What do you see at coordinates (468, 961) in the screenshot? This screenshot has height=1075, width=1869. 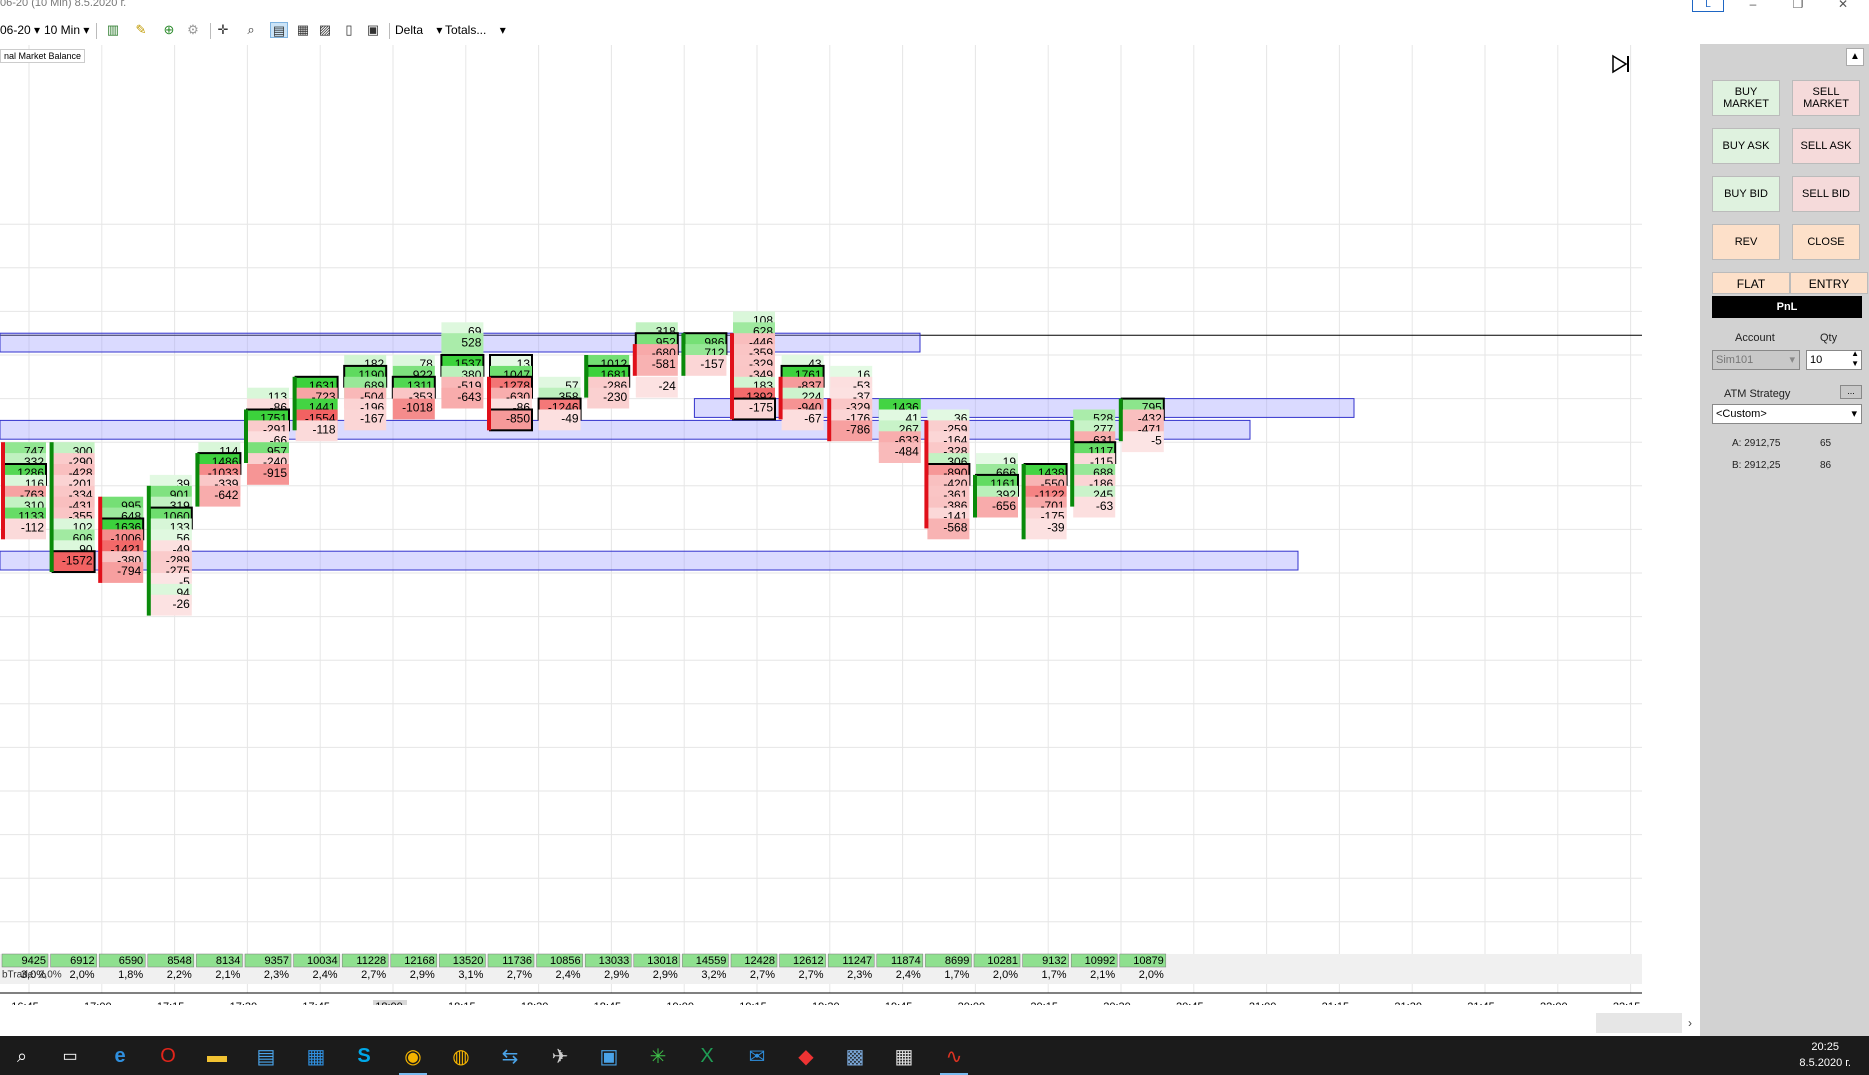 I see `volume-total: 13520` at bounding box center [468, 961].